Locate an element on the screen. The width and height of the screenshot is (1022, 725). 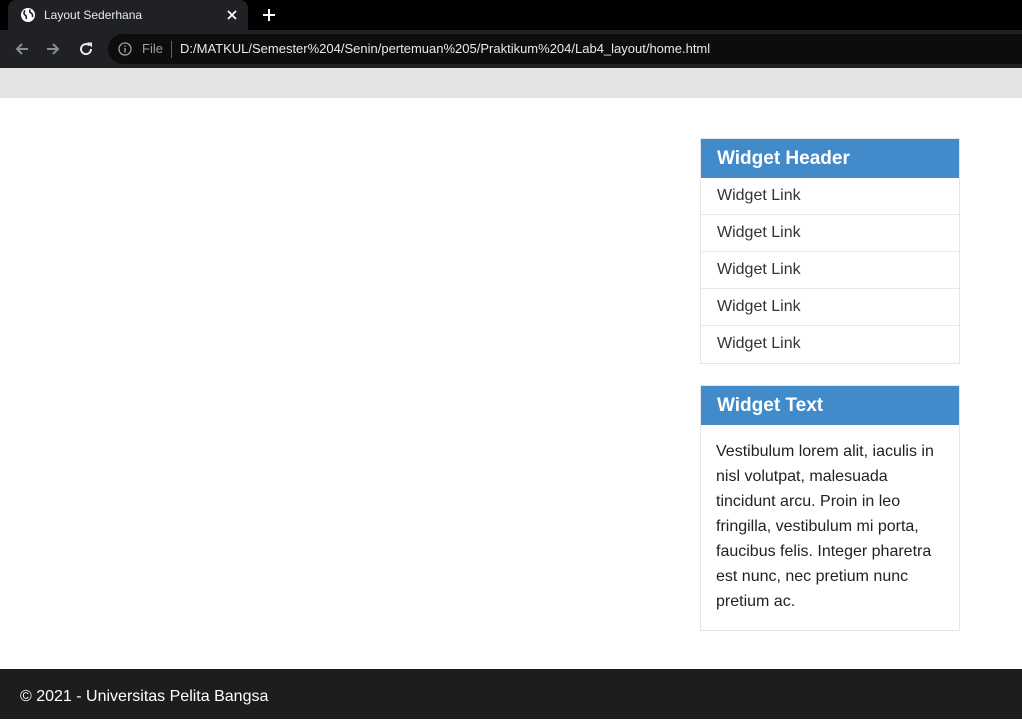
globe-icon is located at coordinates (28, 15).